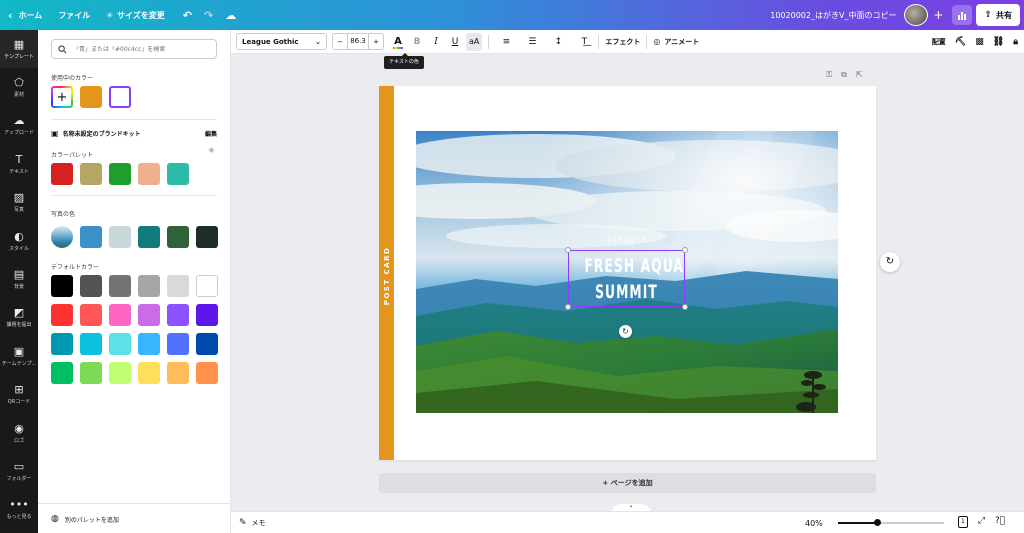  Describe the element at coordinates (622, 42) in the screenshot. I see `effects-button: エフェクト` at that location.